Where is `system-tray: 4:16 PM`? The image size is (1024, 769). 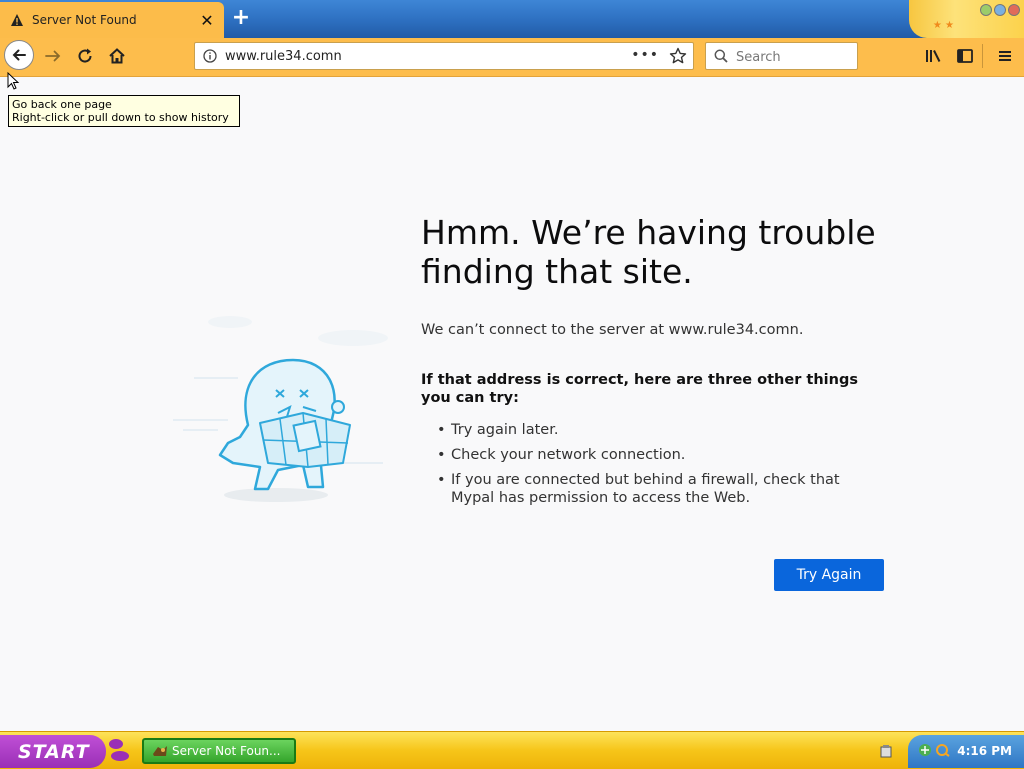
system-tray: 4:16 PM is located at coordinates (966, 751).